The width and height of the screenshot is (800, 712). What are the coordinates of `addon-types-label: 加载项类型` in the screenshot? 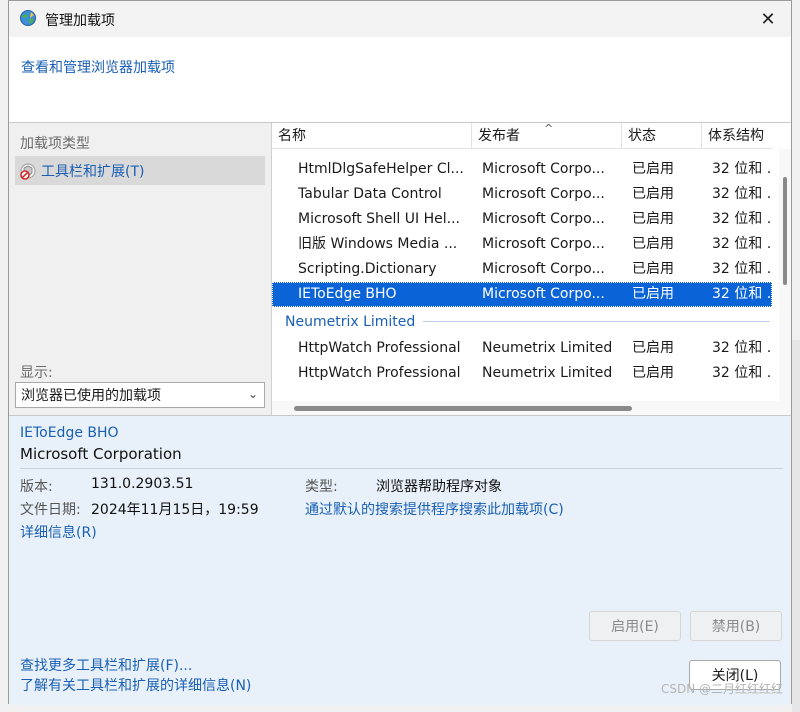 It's located at (55, 144).